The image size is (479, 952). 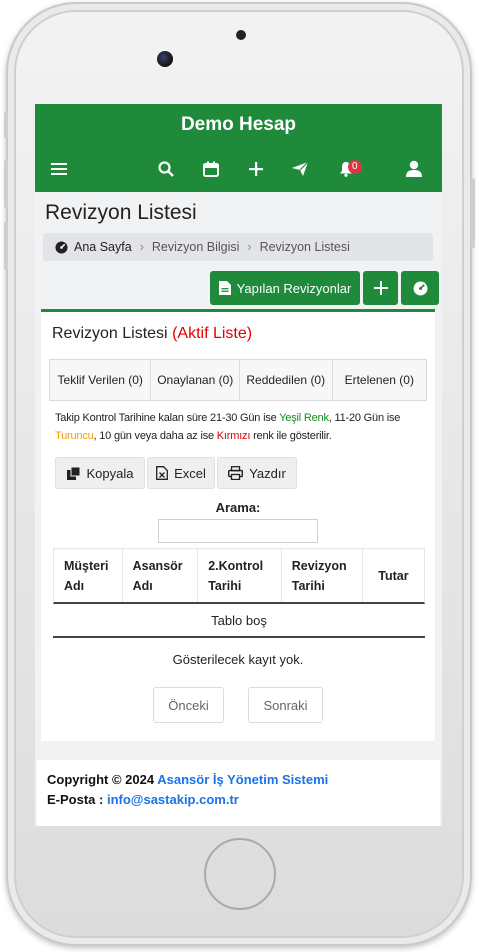 What do you see at coordinates (110, 333) in the screenshot?
I see `card-title-text: Revizyon Listesi` at bounding box center [110, 333].